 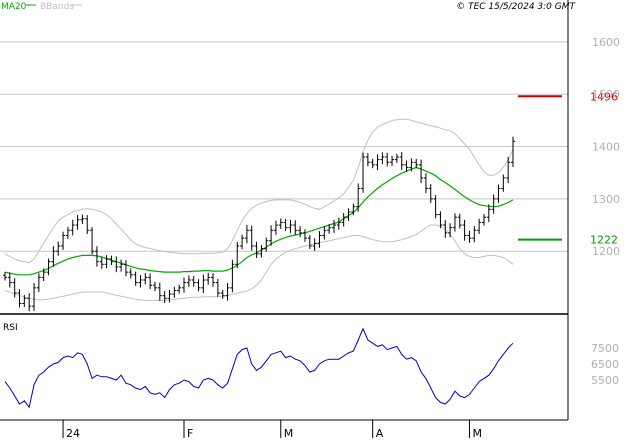 What do you see at coordinates (605, 211) in the screenshot?
I see `price-axis: 1200 1300 1400 1500 1600 5500 6500 7500` at bounding box center [605, 211].